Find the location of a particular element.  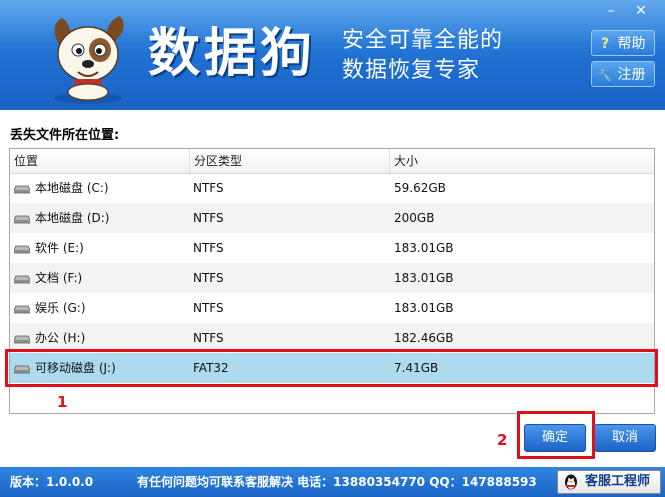

cell-location: 本地磁盘 (C:) is located at coordinates (72, 188).